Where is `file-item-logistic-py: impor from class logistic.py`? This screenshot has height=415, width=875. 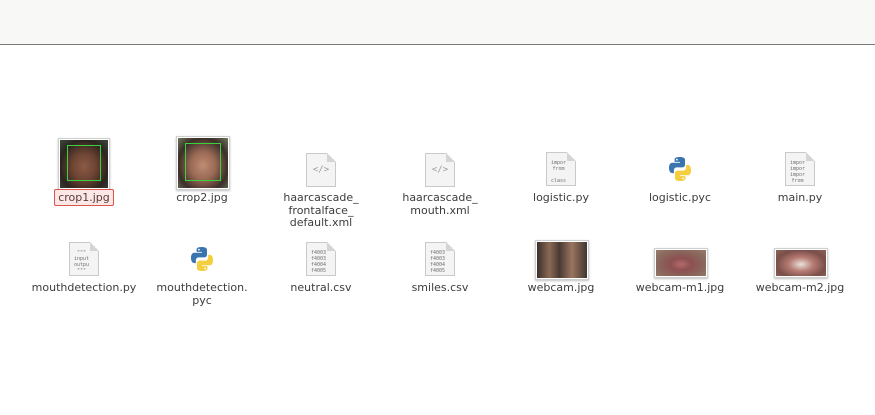
file-item-logistic-py: impor from class logistic.py is located at coordinates (561, 180).